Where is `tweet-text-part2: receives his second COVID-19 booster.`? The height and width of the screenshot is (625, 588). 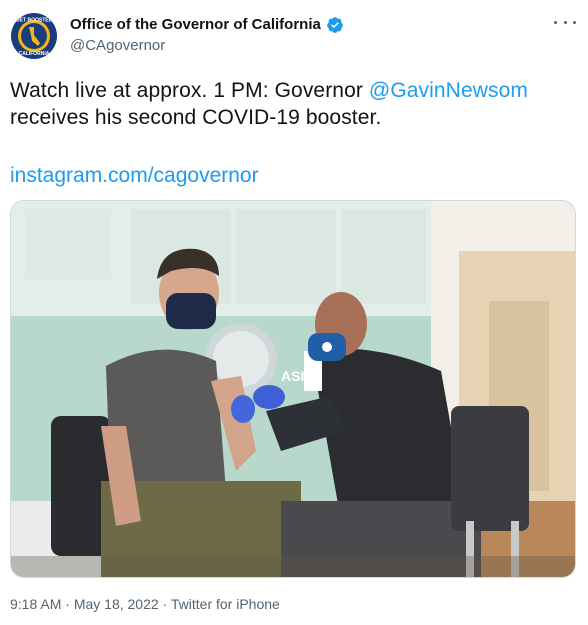
tweet-text-part2: receives his second COVID-19 booster. is located at coordinates (196, 117).